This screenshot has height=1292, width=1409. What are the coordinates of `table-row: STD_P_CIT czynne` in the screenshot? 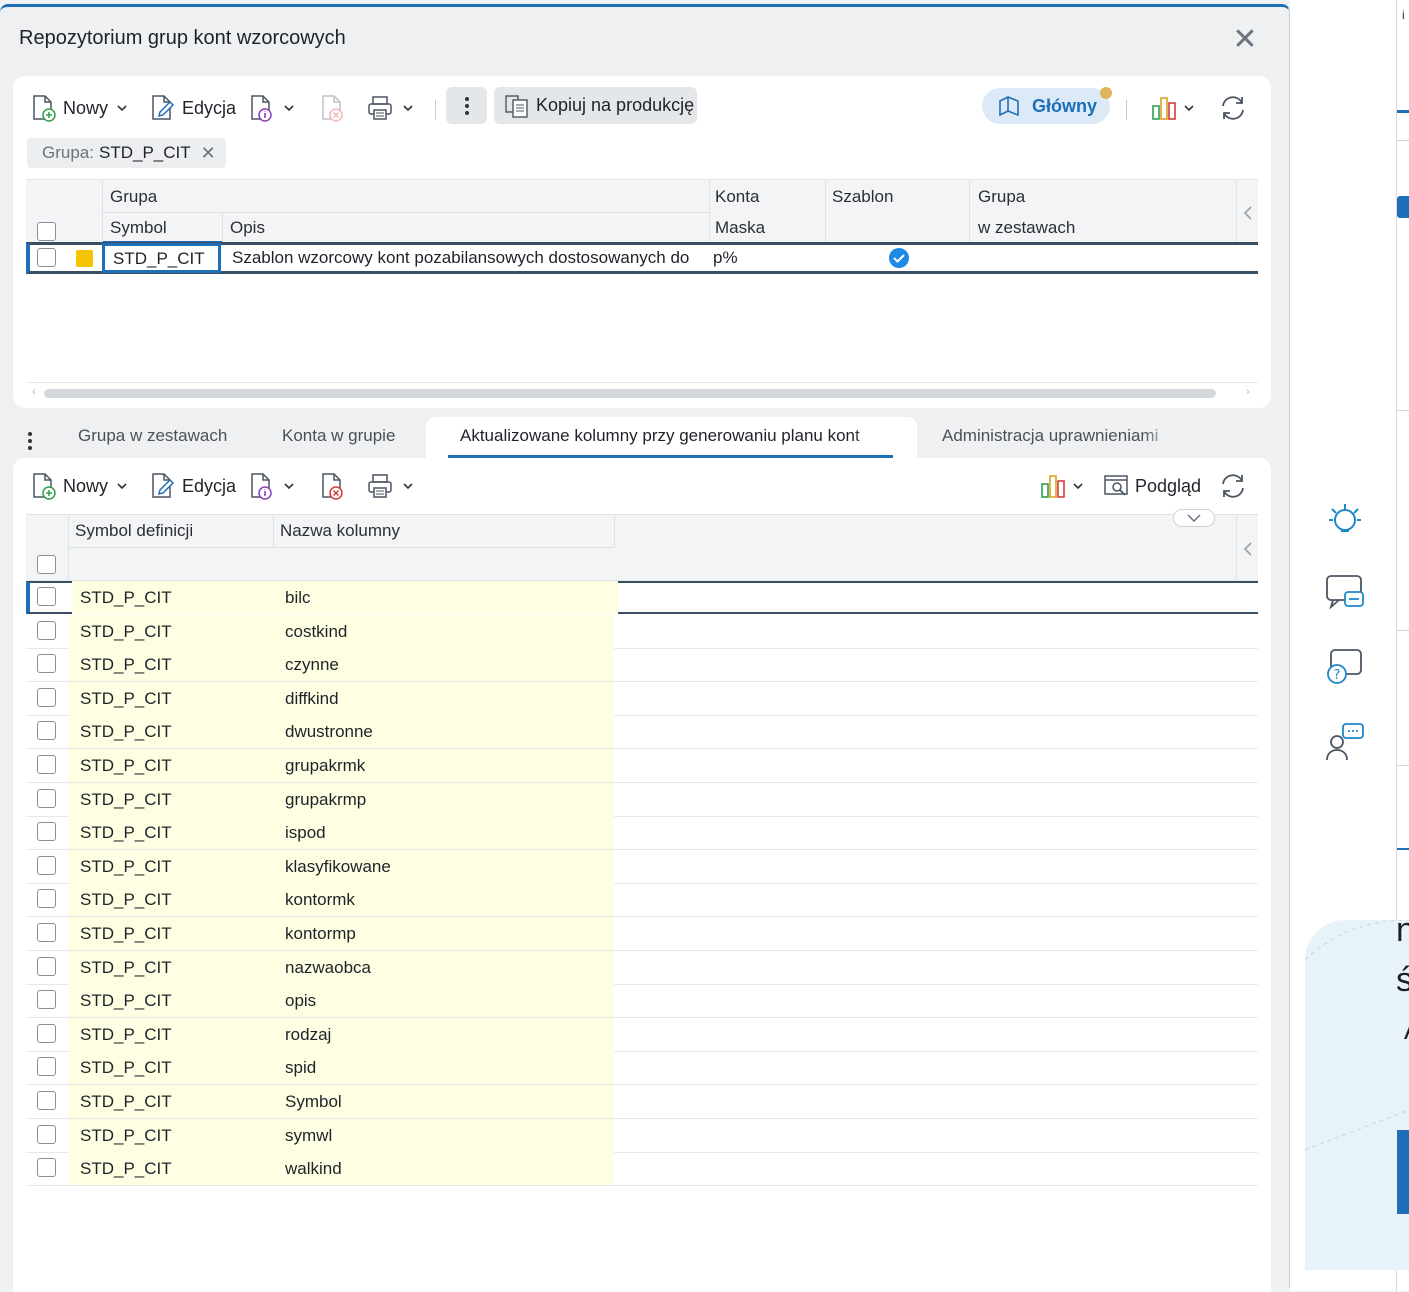 It's located at (642, 665).